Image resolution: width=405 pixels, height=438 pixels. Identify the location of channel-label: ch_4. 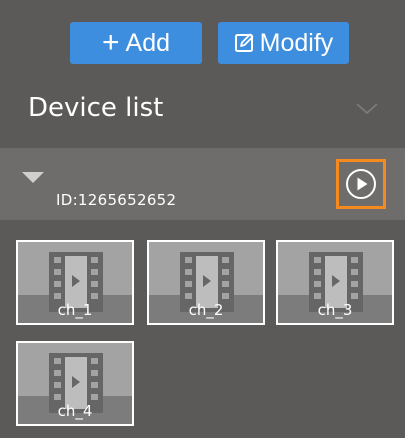
(75, 411).